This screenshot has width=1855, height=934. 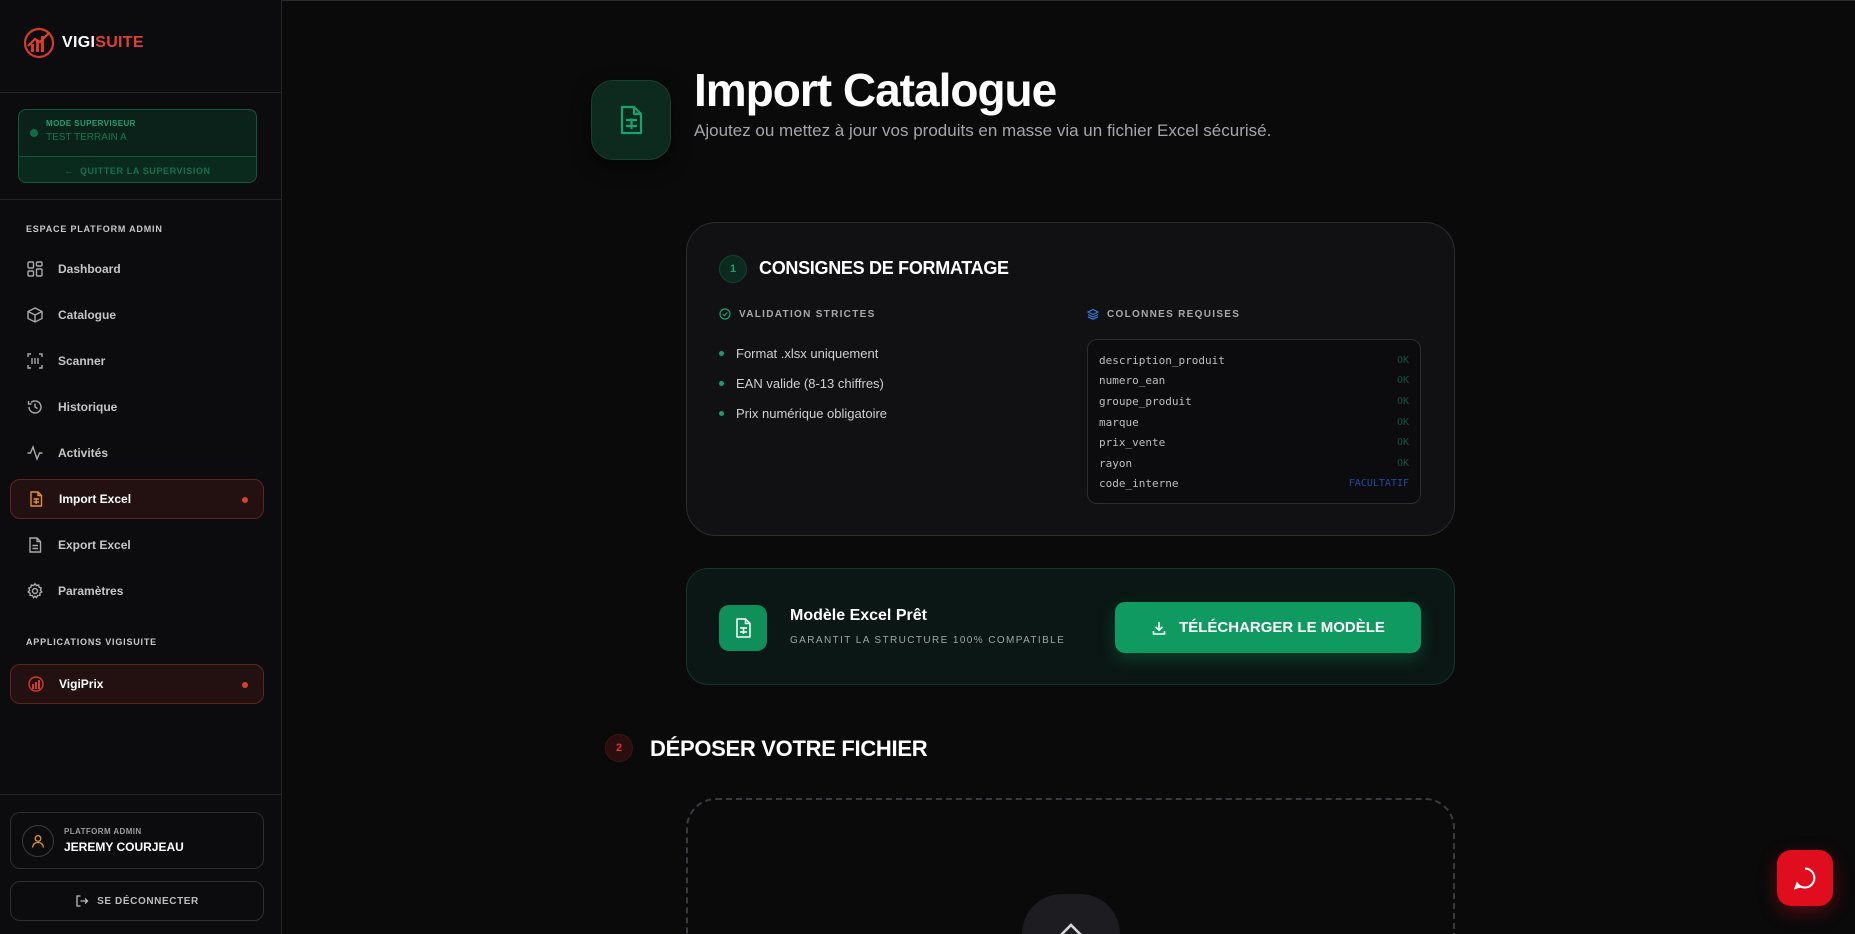 What do you see at coordinates (812, 413) in the screenshot?
I see `rule-text: Prix numérique obligatoire` at bounding box center [812, 413].